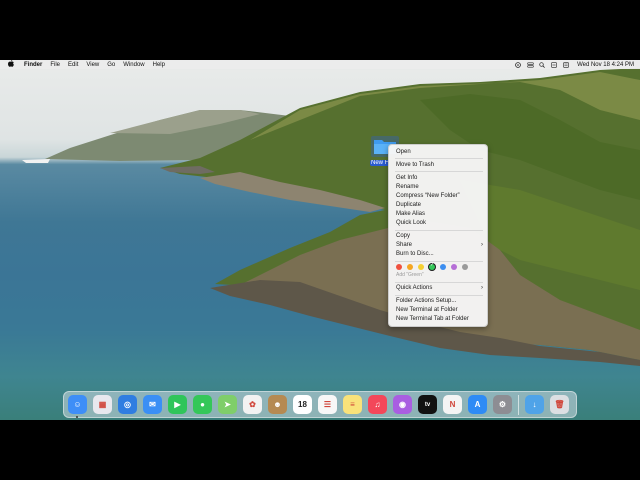  I want to click on photos-icon: ✿, so click(252, 404).